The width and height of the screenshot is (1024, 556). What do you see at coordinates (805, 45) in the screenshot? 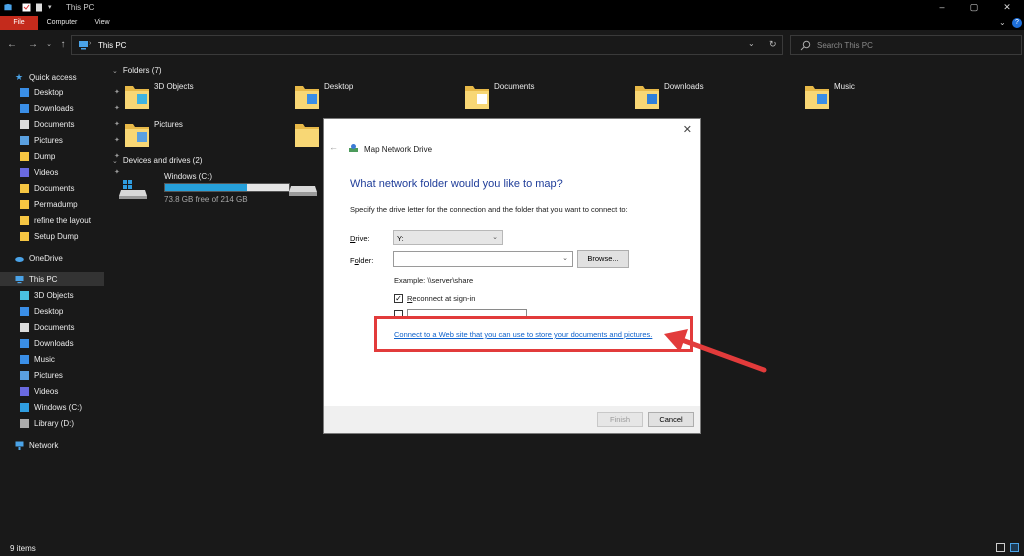
I see `search-icon` at bounding box center [805, 45].